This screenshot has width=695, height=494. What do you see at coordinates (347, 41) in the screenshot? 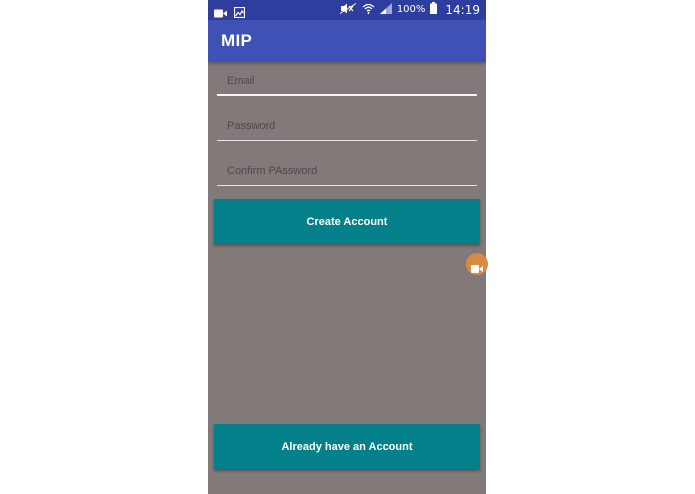
I see `app-bar: MIP` at bounding box center [347, 41].